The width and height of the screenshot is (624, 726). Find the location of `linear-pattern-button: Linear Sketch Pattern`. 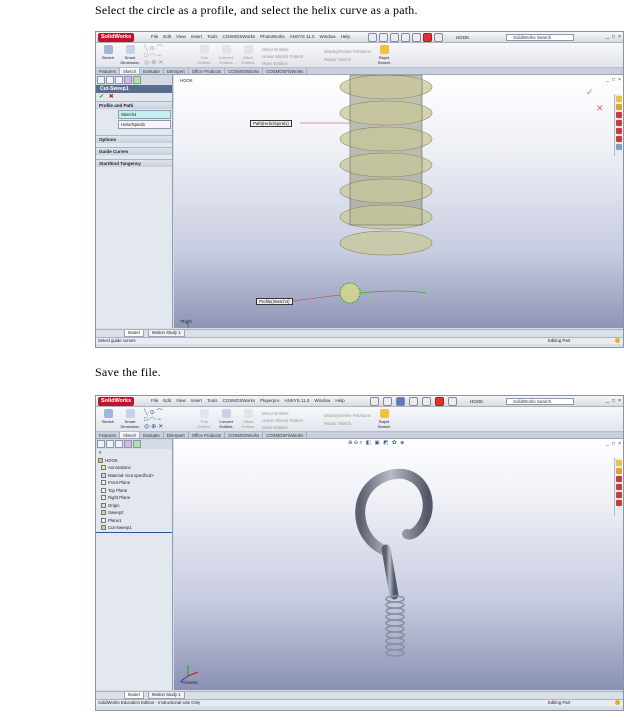

linear-pattern-button: Linear Sketch Pattern is located at coordinates (282, 421).